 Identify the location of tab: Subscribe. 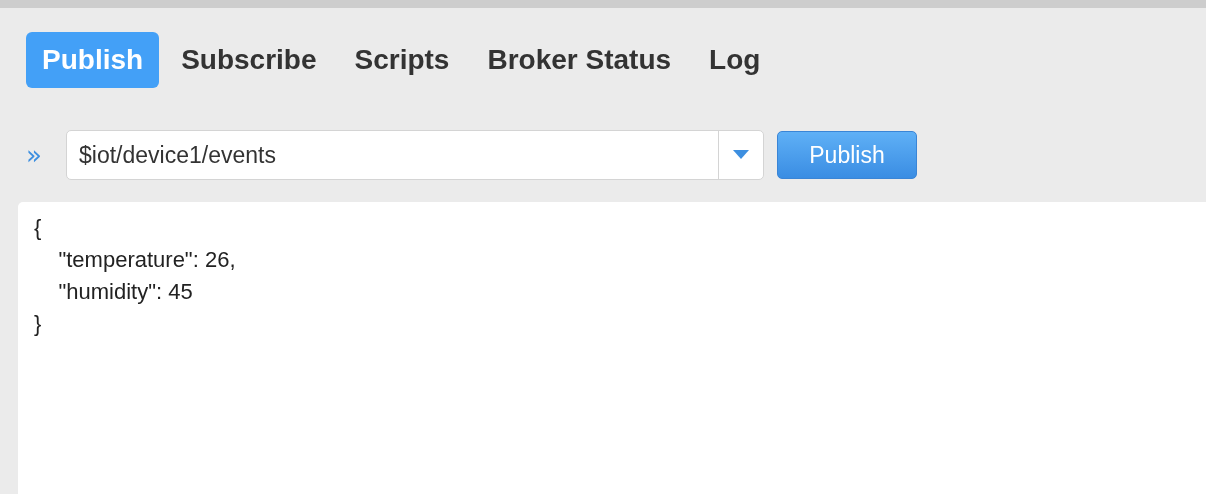
(249, 60).